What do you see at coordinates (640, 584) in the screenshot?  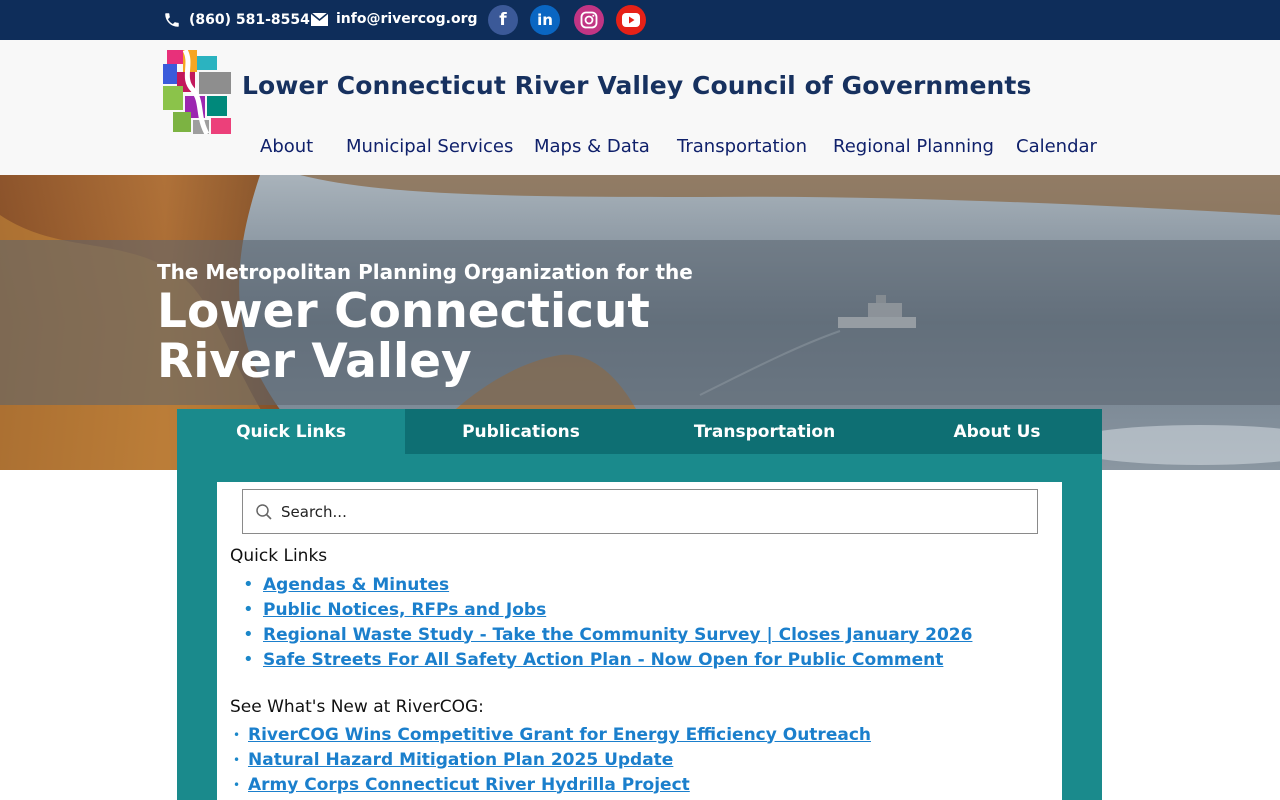 I see `list-item: • Agendas & Minutes` at bounding box center [640, 584].